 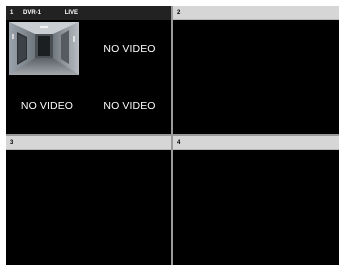 I want to click on pane-1-source-name: DVR-1, so click(x=32, y=13).